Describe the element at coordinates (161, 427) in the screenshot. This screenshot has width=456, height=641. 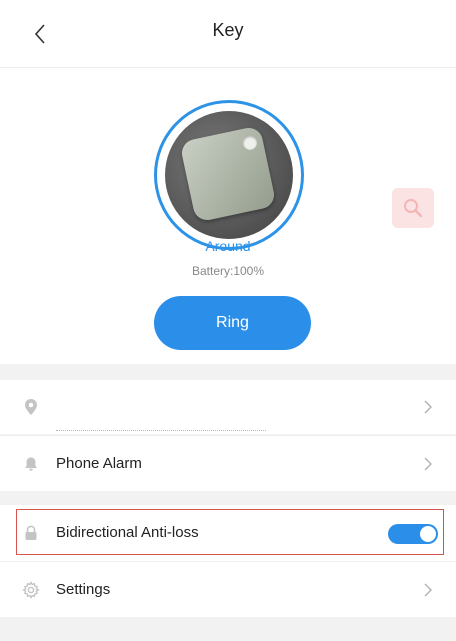
I see `location-address` at that location.